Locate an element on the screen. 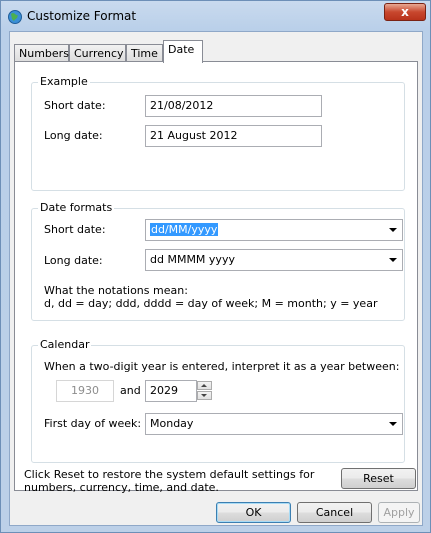  year-to-spinner is located at coordinates (204, 391).